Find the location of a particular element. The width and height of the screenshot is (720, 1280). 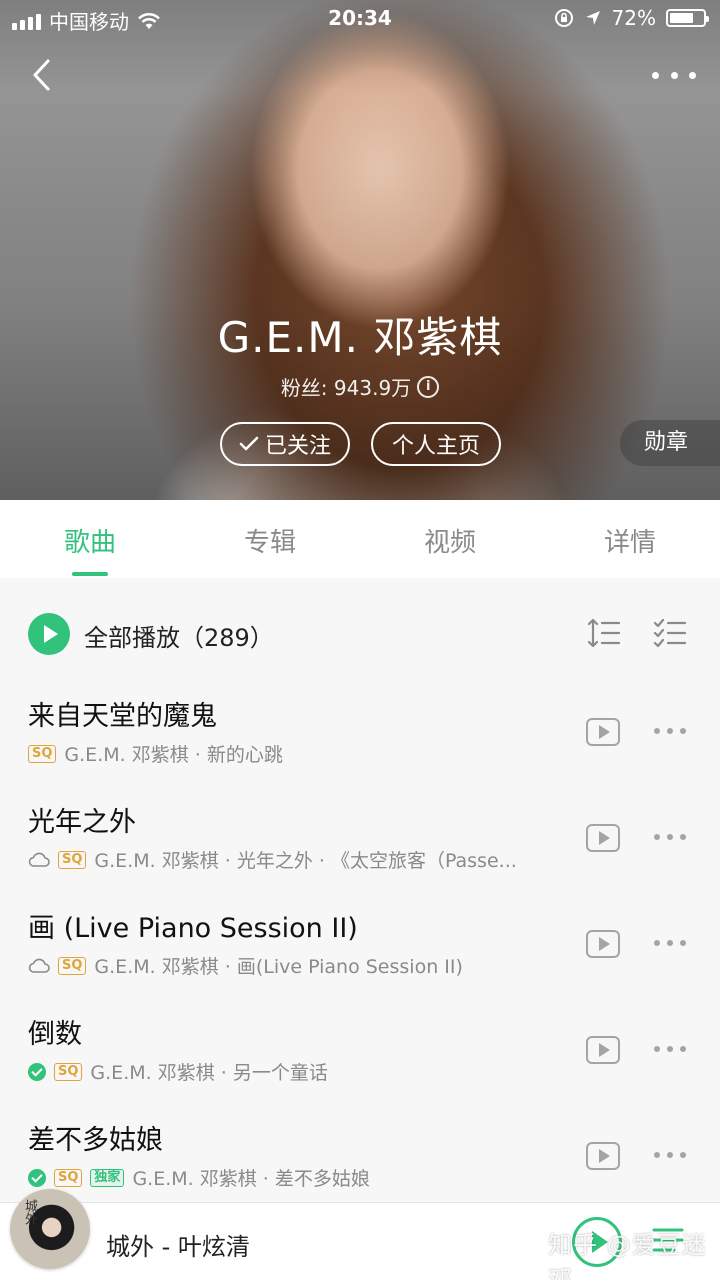

album-cover: 城外 is located at coordinates (50, 1229).